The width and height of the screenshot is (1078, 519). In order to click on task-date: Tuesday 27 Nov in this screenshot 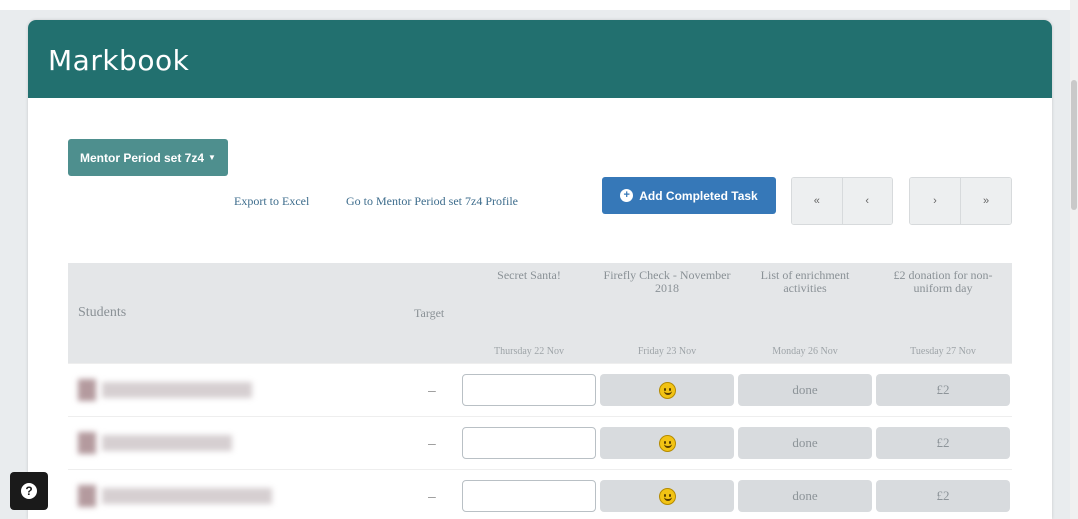, I will do `click(943, 351)`.